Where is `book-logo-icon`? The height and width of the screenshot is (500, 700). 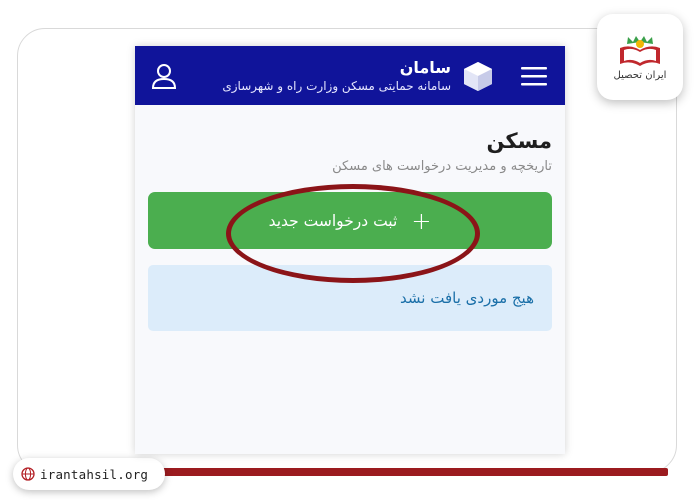 book-logo-icon is located at coordinates (640, 50).